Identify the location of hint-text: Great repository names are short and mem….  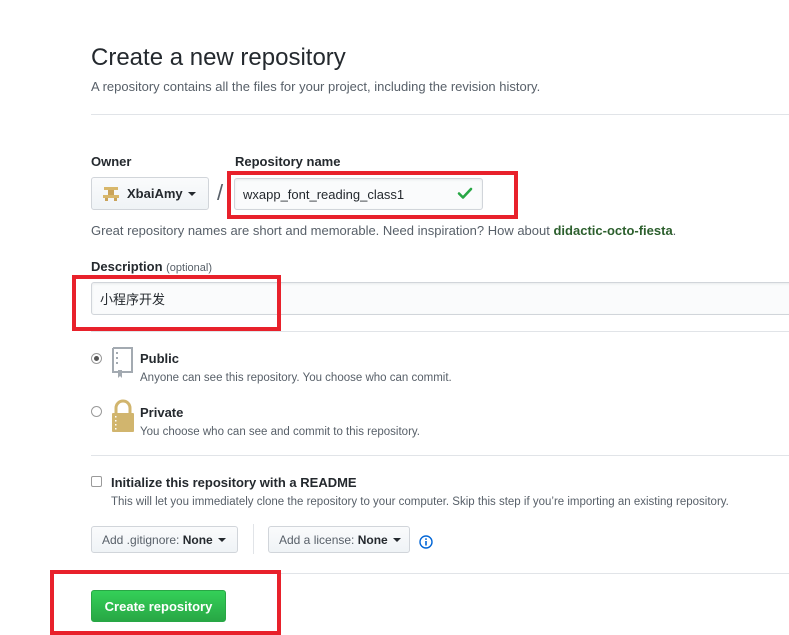
(320, 230).